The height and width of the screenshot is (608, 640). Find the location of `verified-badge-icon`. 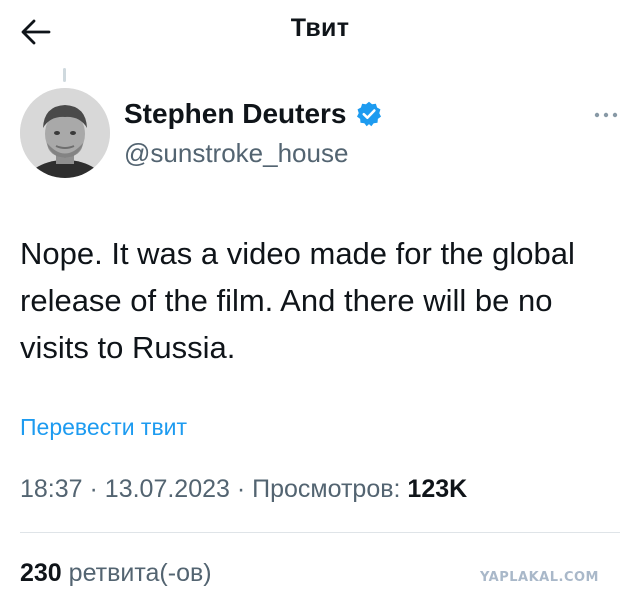

verified-badge-icon is located at coordinates (368, 114).